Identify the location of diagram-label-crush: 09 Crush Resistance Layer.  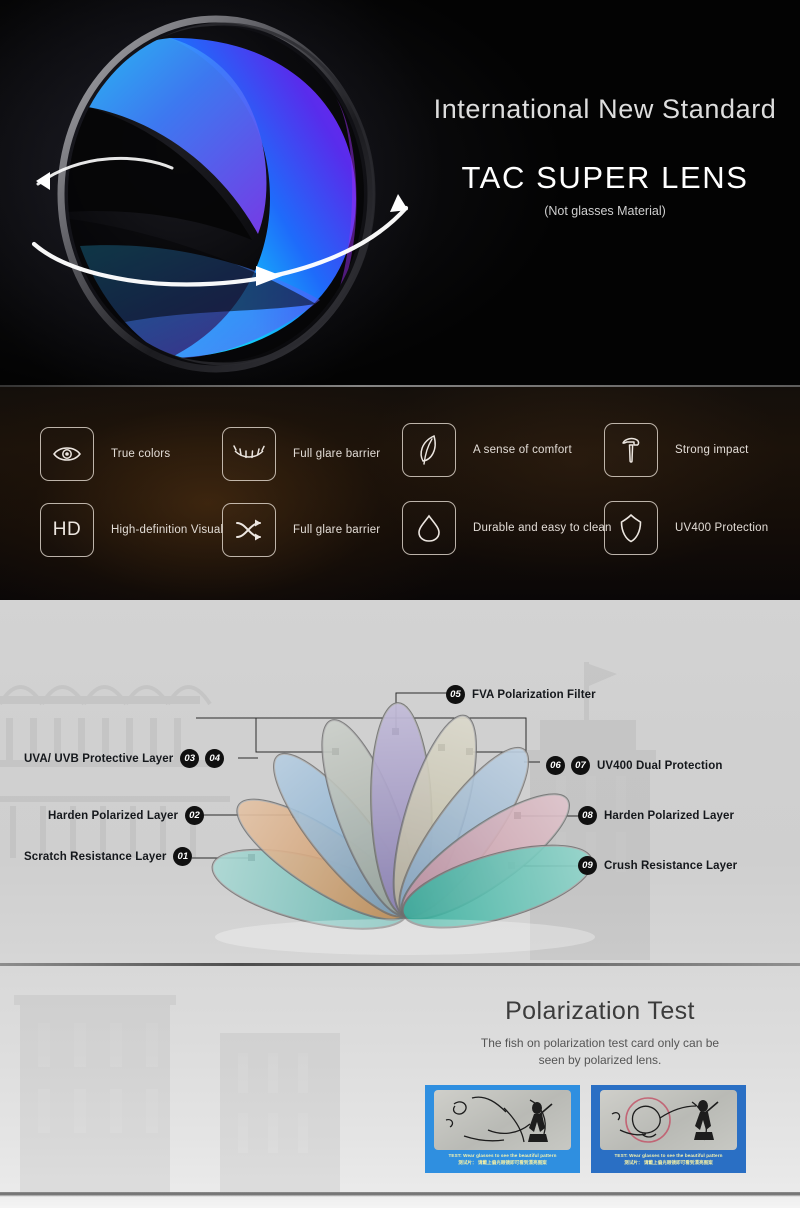
(657, 865).